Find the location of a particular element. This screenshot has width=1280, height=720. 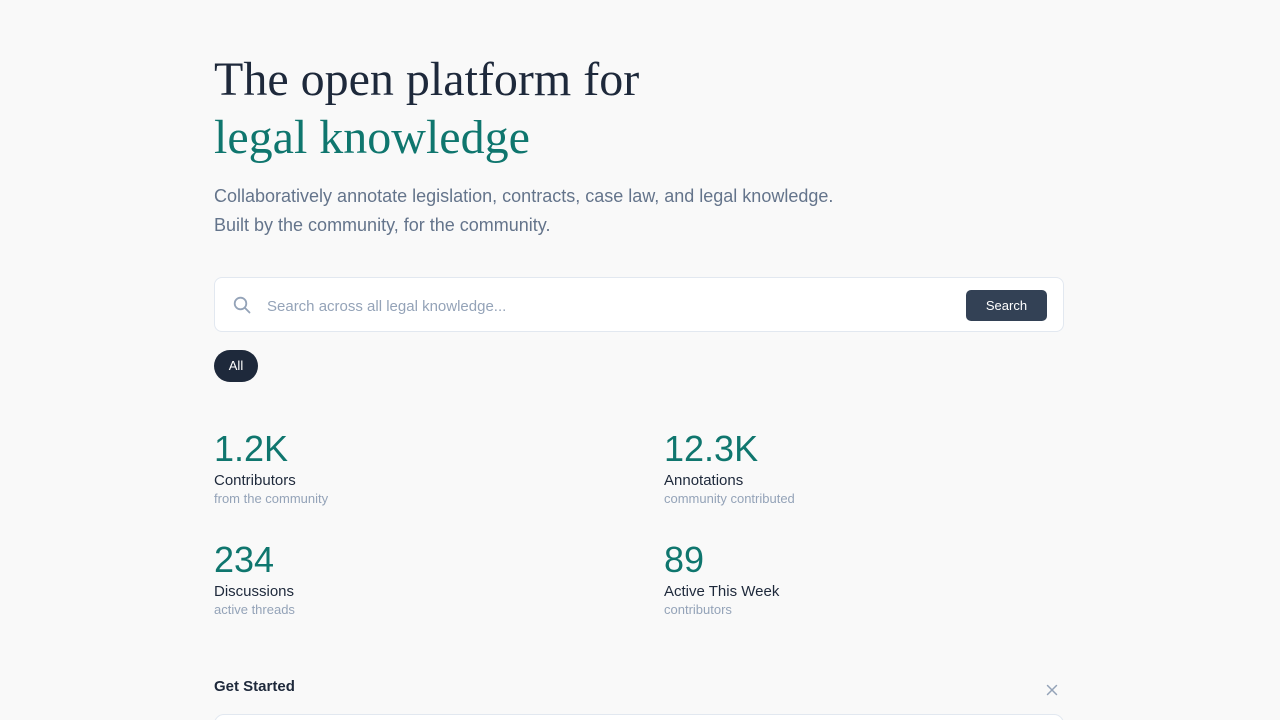

close-icon is located at coordinates (1052, 690).